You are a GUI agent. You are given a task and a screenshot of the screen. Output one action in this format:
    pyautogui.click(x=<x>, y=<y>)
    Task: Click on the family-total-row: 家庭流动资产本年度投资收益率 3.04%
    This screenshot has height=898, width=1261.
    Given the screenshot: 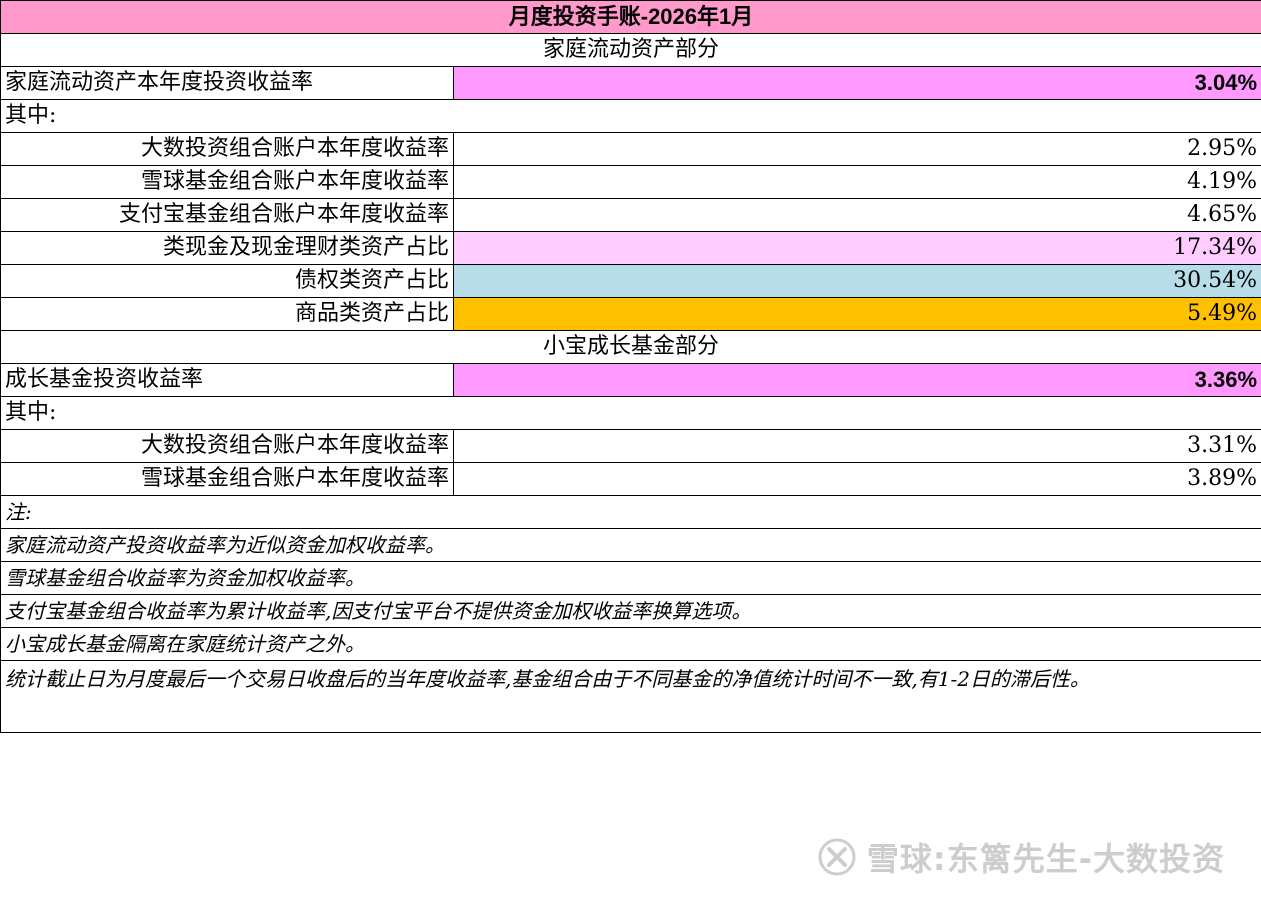 What is the action you would take?
    pyautogui.click(x=630, y=83)
    